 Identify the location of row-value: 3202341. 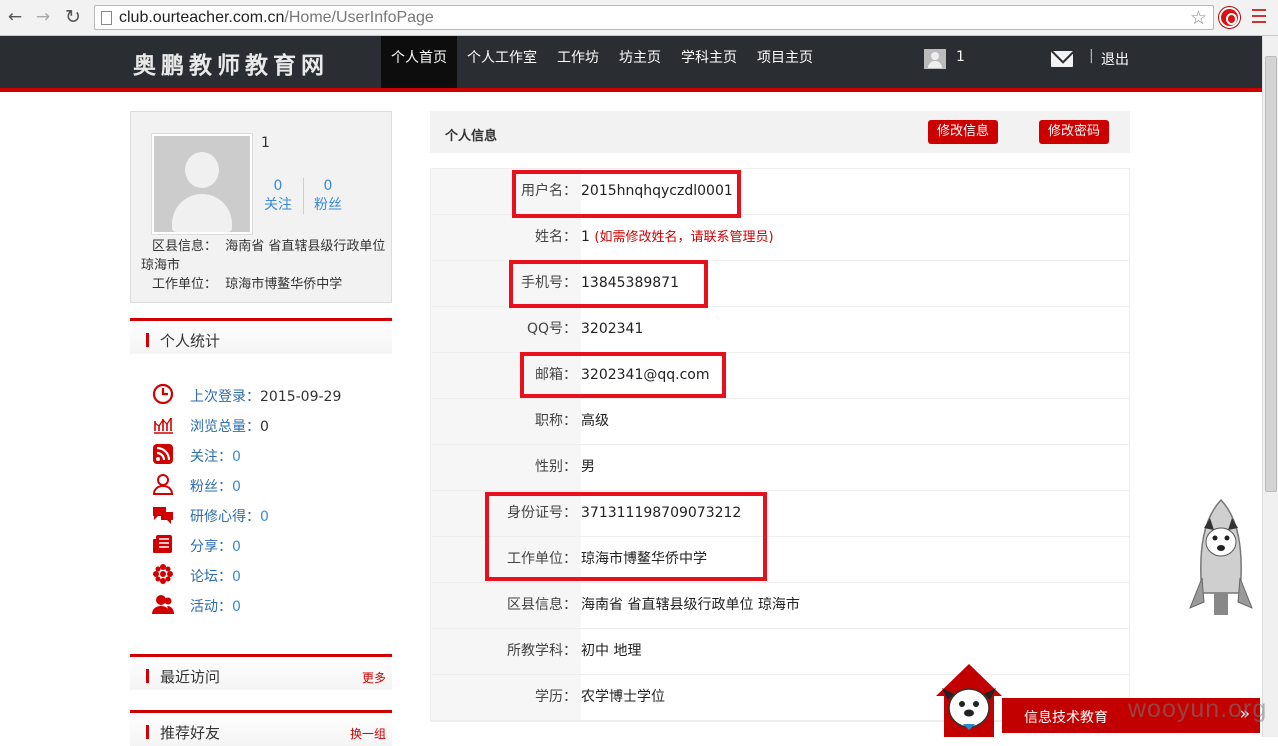
(612, 329).